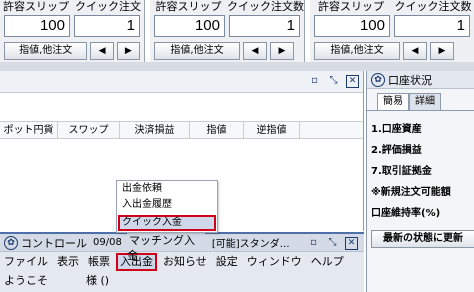 Image resolution: width=474 pixels, height=292 pixels. Describe the element at coordinates (167, 223) in the screenshot. I see `menu-item-quick-deposit: クイック入金` at that location.